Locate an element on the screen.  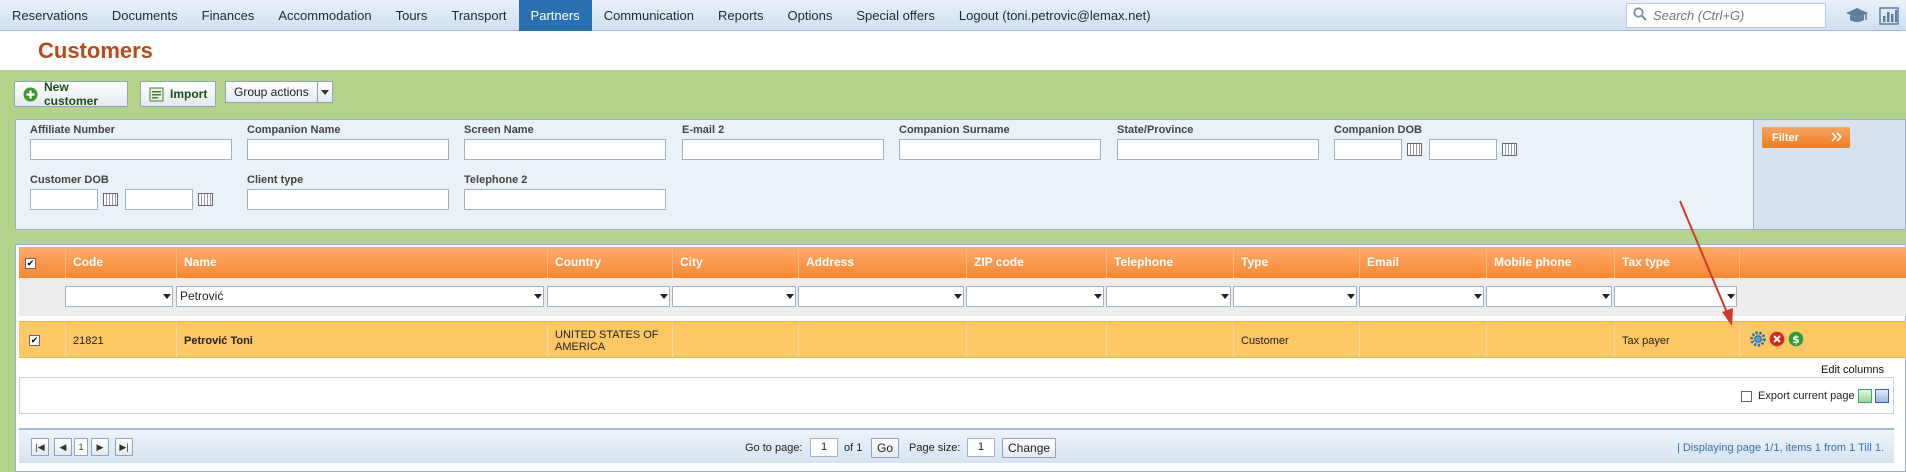
companion-surname-input is located at coordinates (1000, 149).